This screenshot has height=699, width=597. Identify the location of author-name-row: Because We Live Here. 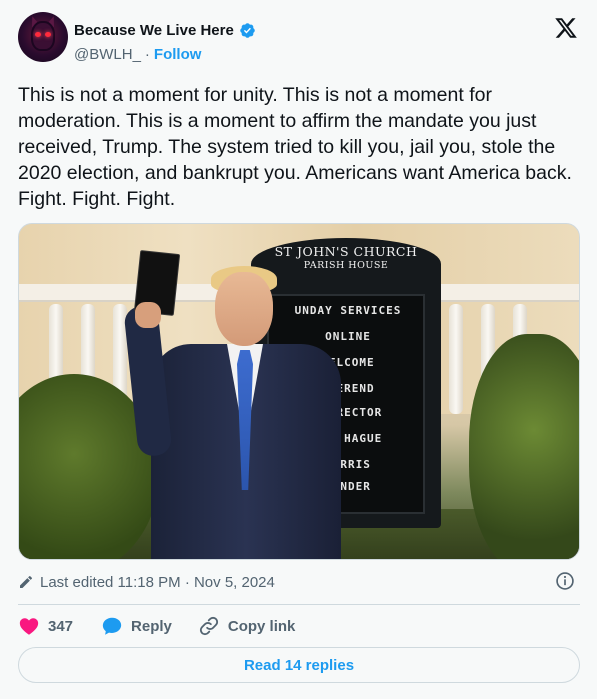
(165, 30).